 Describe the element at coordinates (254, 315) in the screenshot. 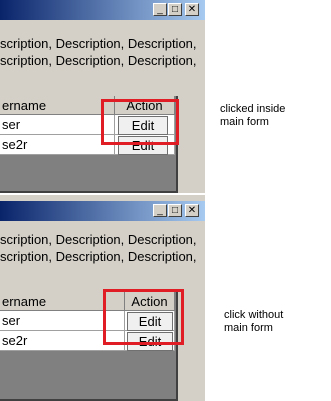

I see `annotation-line-1: click without` at that location.